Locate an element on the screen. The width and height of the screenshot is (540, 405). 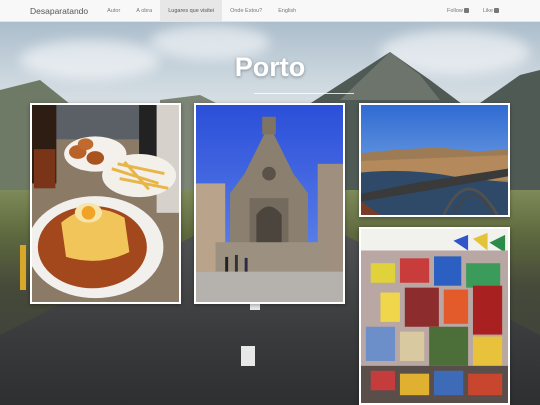
page-title: Porto is located at coordinates (270, 67).